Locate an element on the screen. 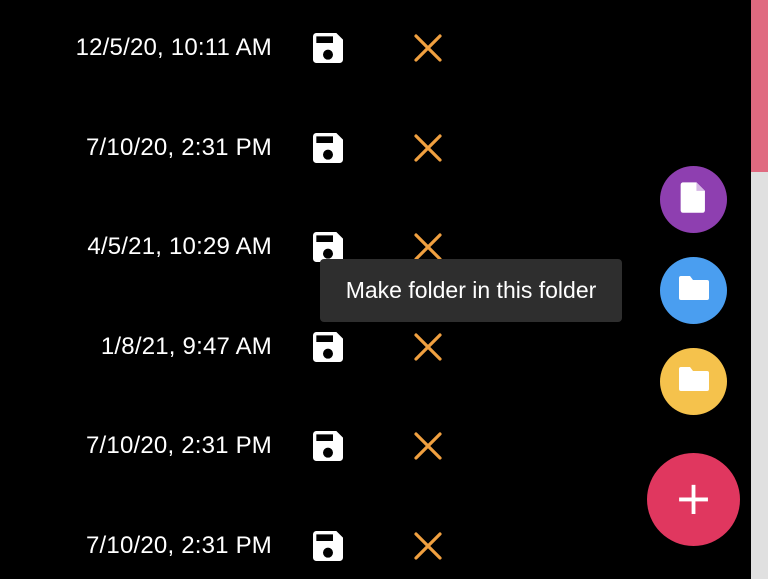 The width and height of the screenshot is (768, 579). scrollbar-thumb is located at coordinates (759, 86).